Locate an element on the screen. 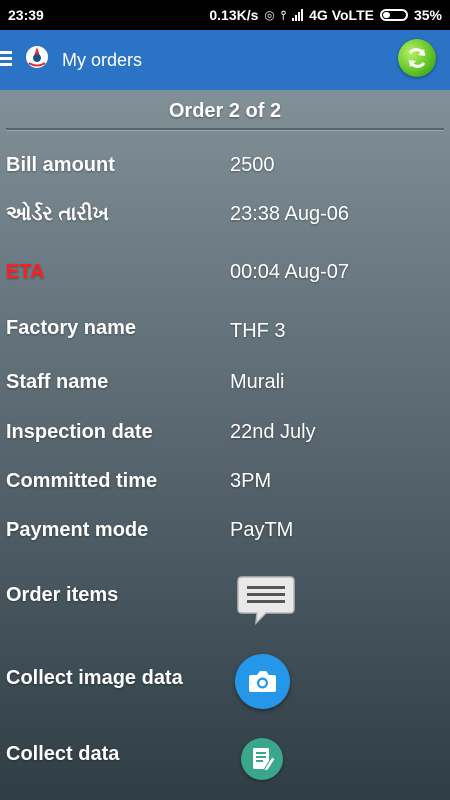 This screenshot has width=450, height=800. network-type: 4G VoLTE is located at coordinates (341, 15).